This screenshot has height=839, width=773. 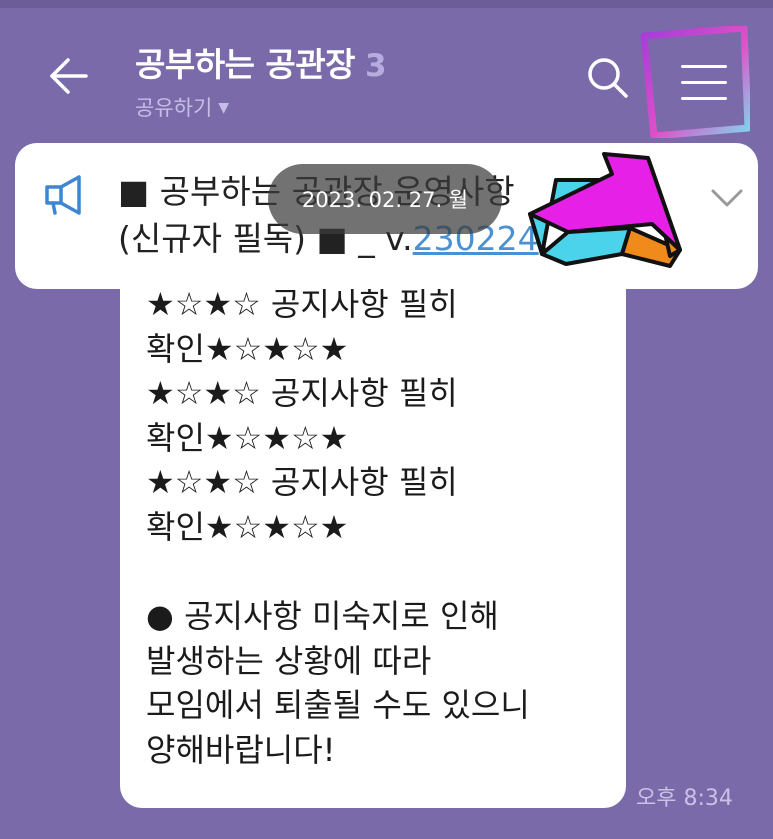 I want to click on message-line: ● 공지사항 미숙지로 인해, so click(x=322, y=616).